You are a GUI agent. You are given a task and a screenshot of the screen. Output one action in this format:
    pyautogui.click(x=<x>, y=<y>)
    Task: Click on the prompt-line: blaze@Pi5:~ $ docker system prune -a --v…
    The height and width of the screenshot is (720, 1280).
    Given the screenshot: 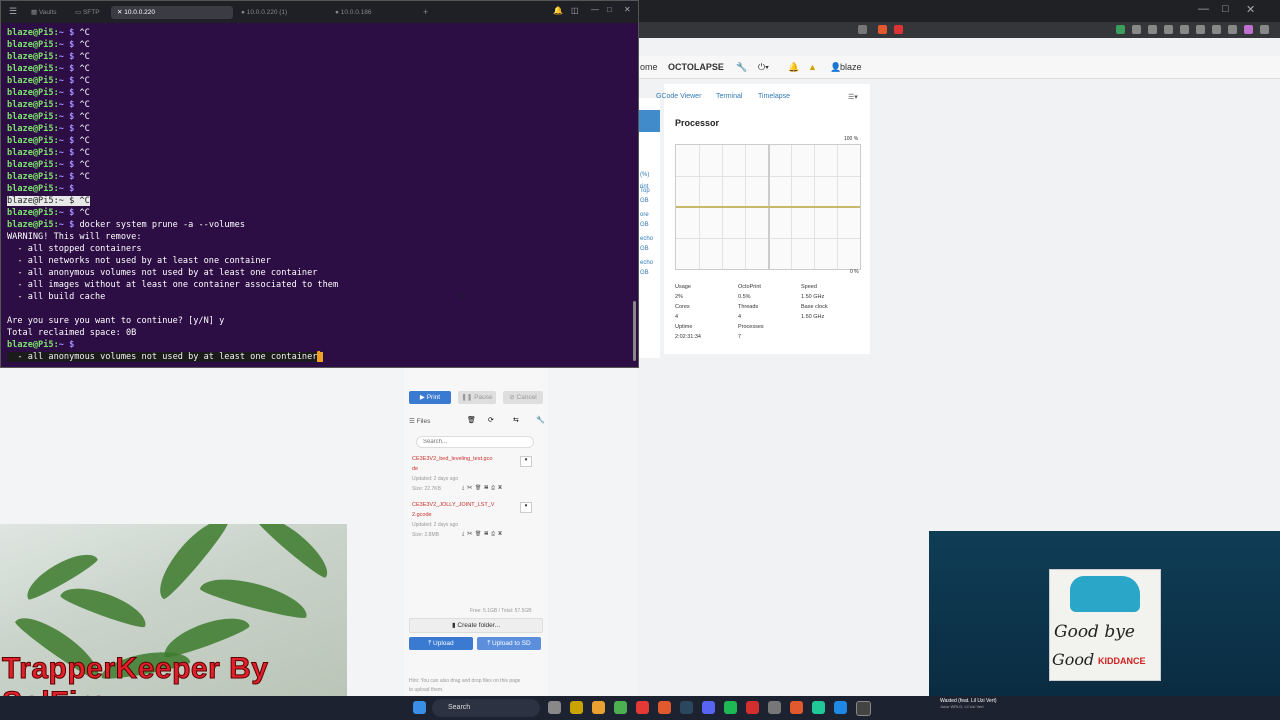 What is the action you would take?
    pyautogui.click(x=126, y=225)
    